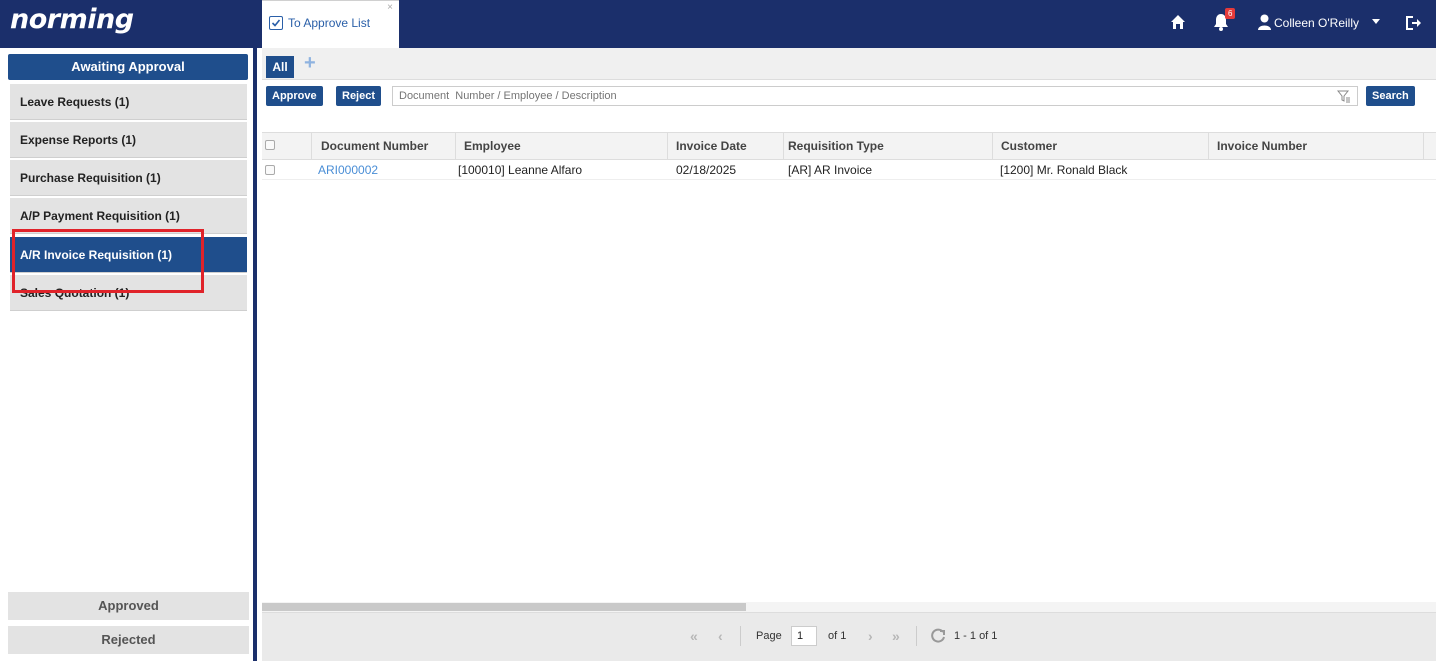 The width and height of the screenshot is (1436, 661). What do you see at coordinates (1316, 23) in the screenshot?
I see `user-name: Colleen O'Reilly` at bounding box center [1316, 23].